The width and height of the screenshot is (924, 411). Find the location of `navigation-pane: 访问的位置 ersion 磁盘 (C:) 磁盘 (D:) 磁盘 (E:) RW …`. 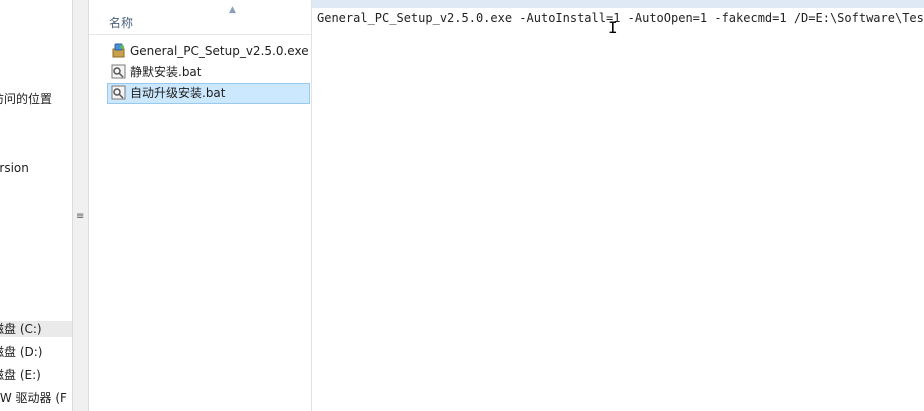

navigation-pane: 访问的位置 ersion 磁盘 (C:) 磁盘 (D:) 磁盘 (E:) RW … is located at coordinates (36, 205).